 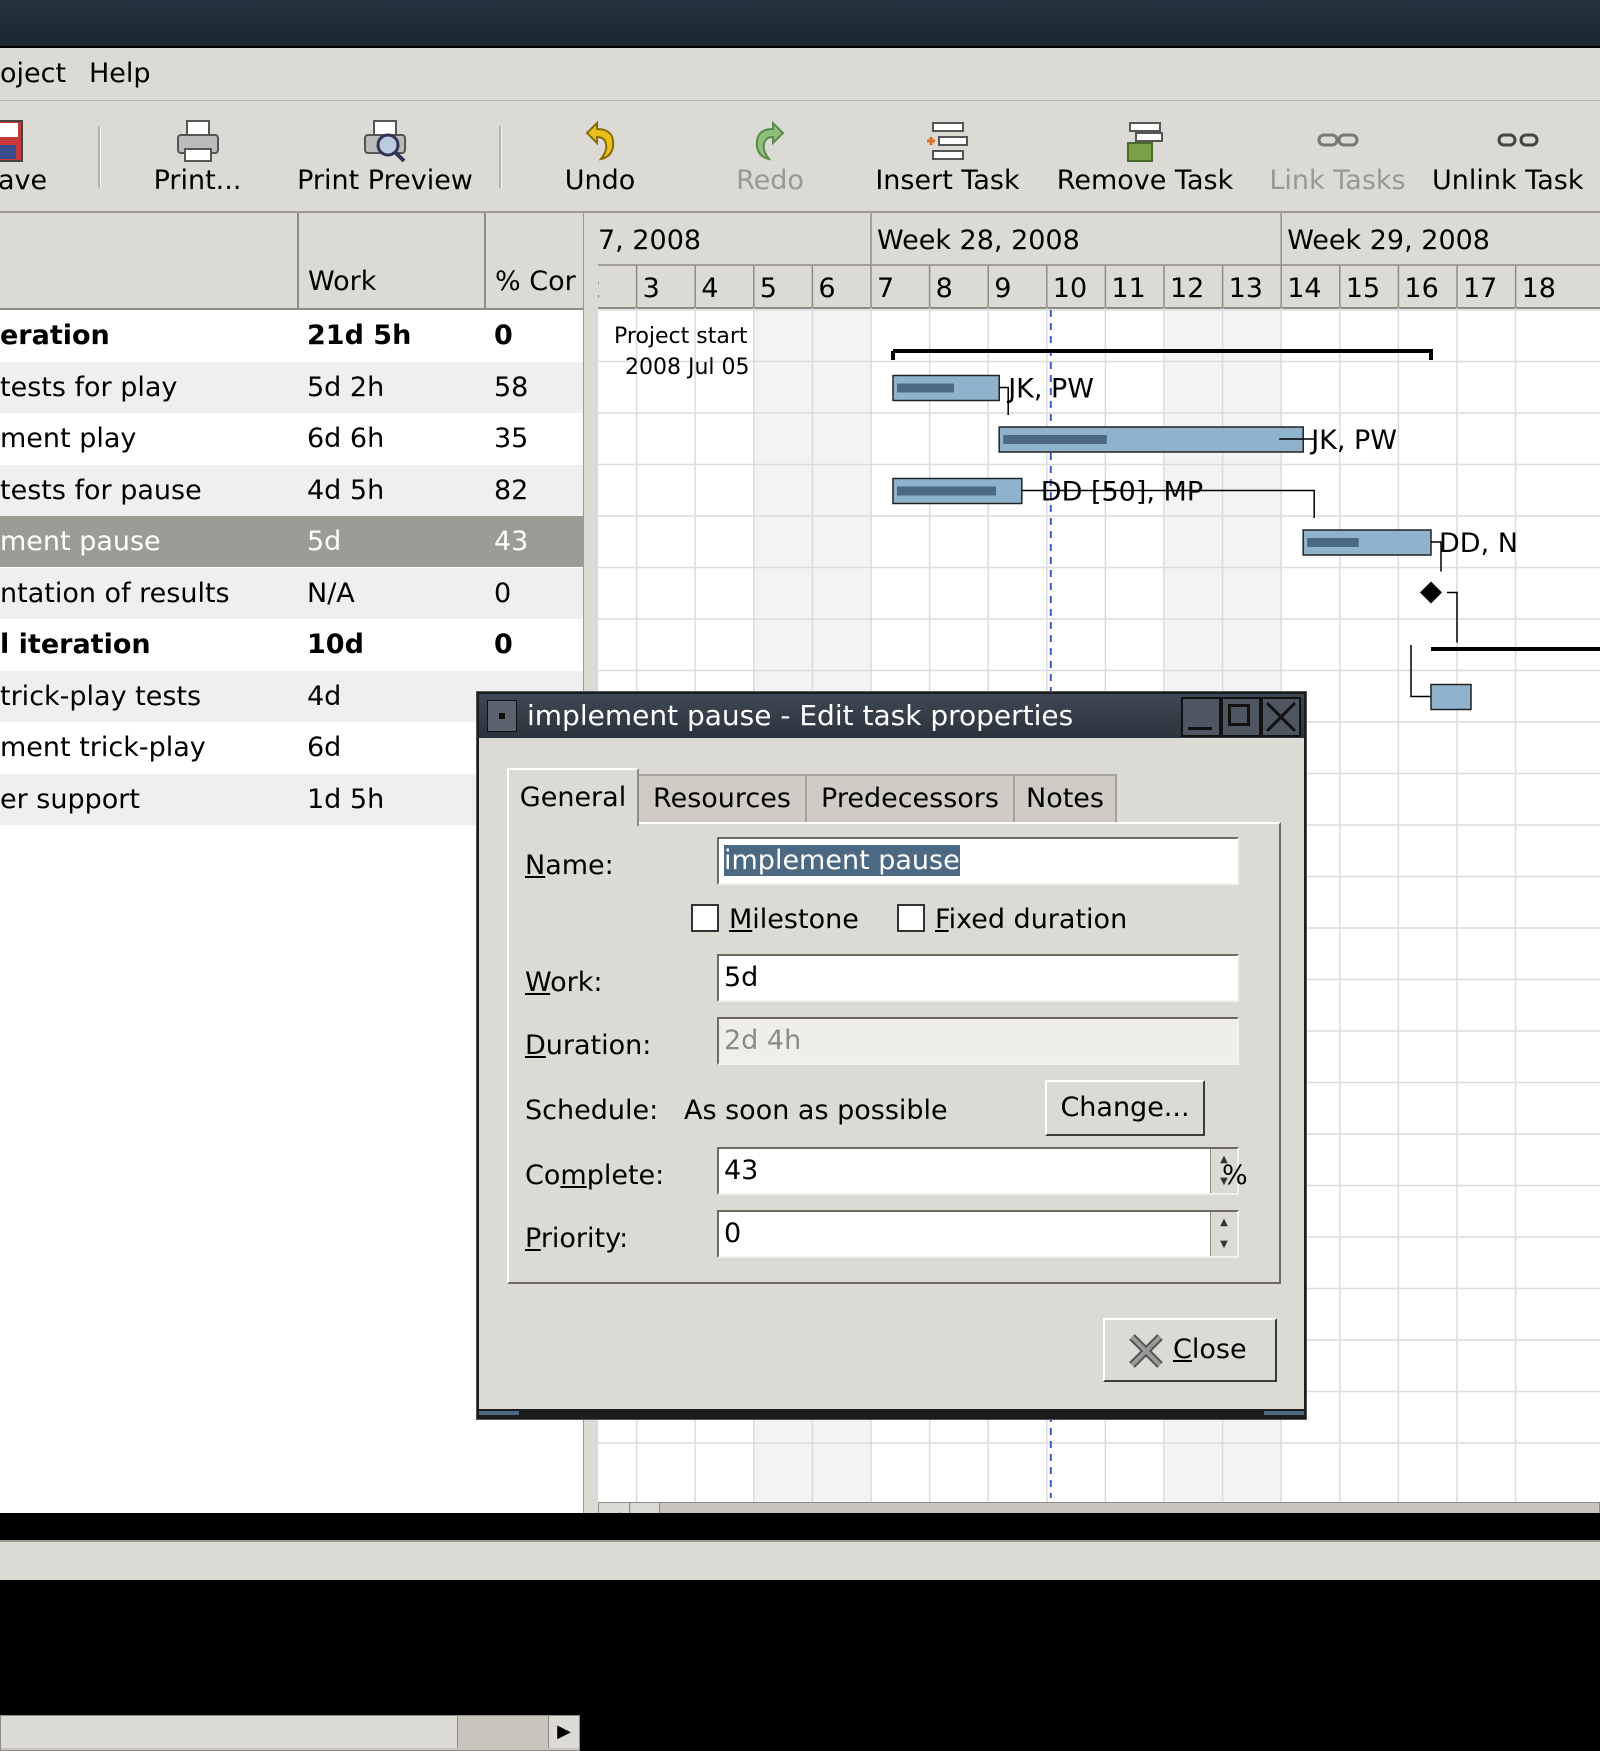 What do you see at coordinates (120, 73) in the screenshot?
I see `menu-help: Help` at bounding box center [120, 73].